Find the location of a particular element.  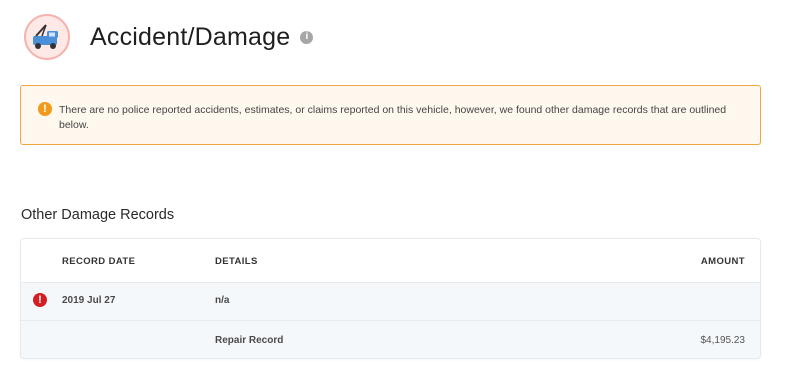

page-title: Accident/Damage is located at coordinates (190, 36).